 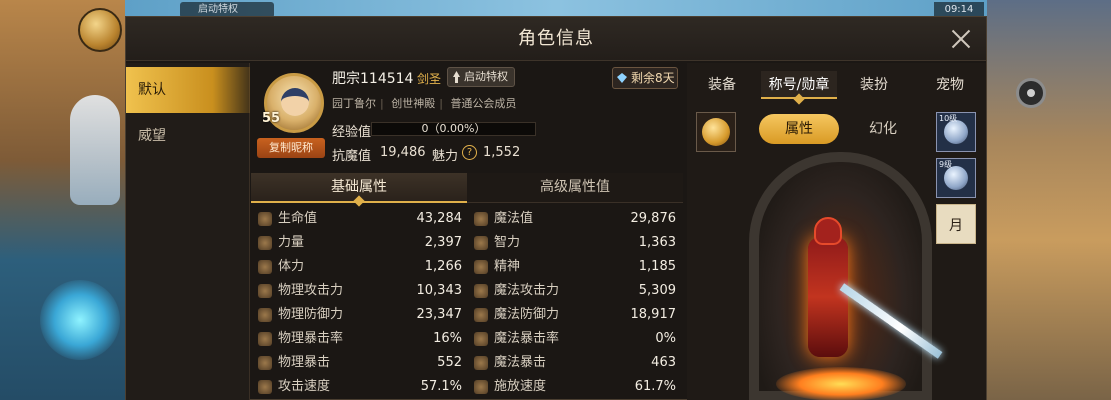 What do you see at coordinates (265, 291) in the screenshot?
I see `sword-icon` at bounding box center [265, 291].